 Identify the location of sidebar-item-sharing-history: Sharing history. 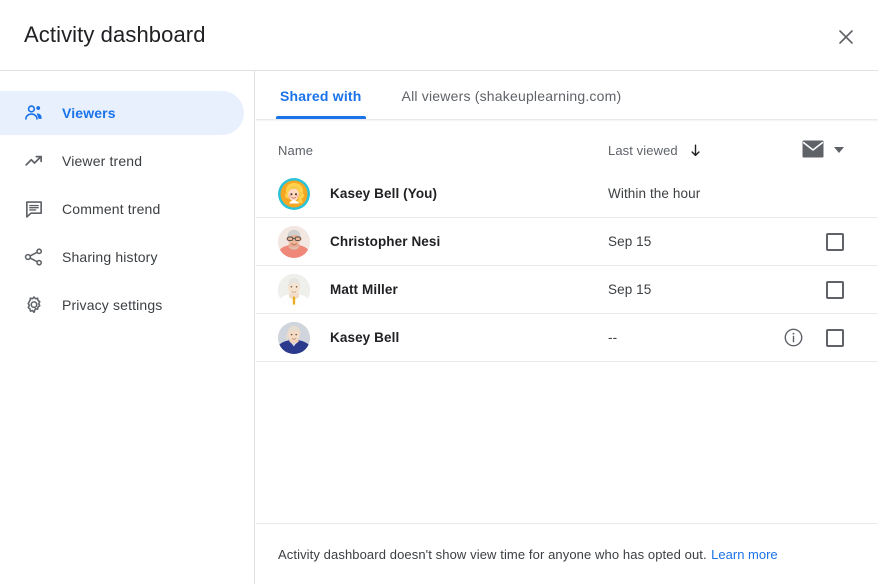
(122, 257).